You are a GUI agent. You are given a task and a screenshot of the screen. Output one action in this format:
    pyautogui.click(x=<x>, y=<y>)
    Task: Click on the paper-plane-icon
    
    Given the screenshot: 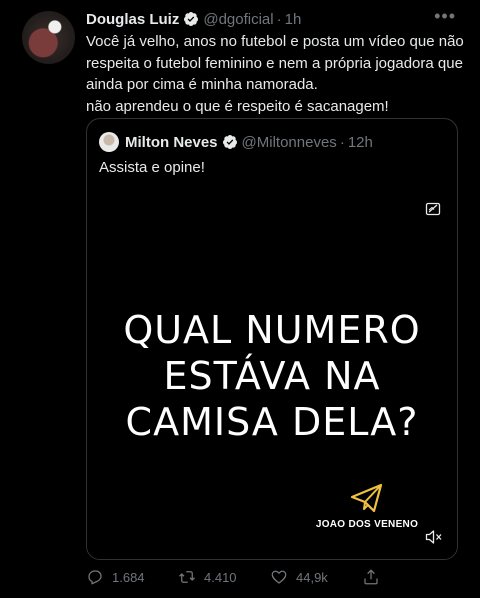 What is the action you would take?
    pyautogui.click(x=366, y=498)
    